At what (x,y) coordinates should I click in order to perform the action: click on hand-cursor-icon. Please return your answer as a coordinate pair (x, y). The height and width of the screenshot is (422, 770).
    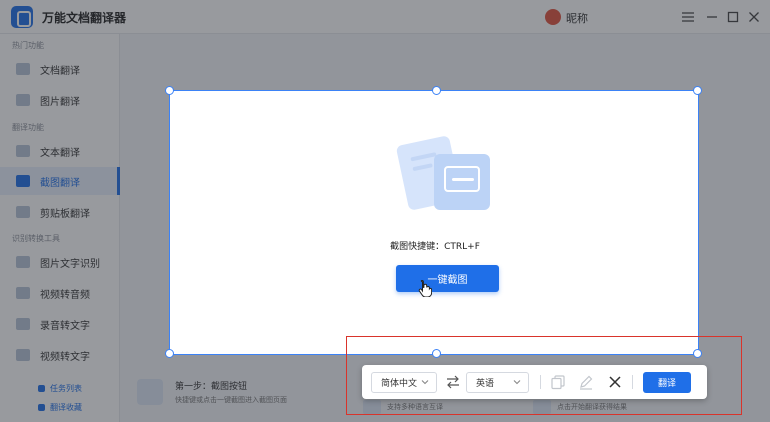
    Looking at the image, I should click on (425, 288).